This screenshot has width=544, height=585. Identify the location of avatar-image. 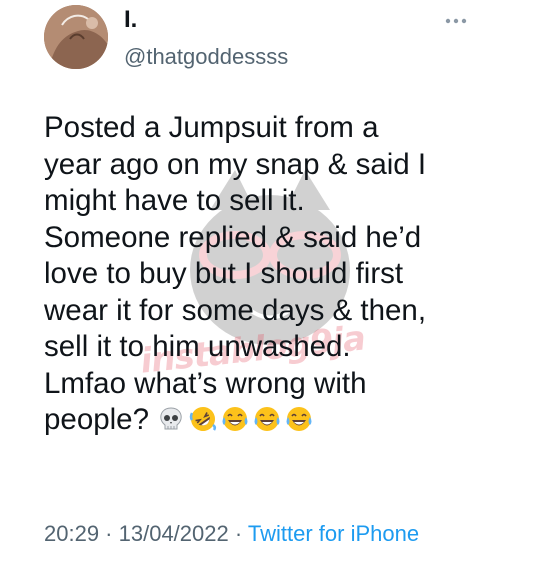
(76, 37).